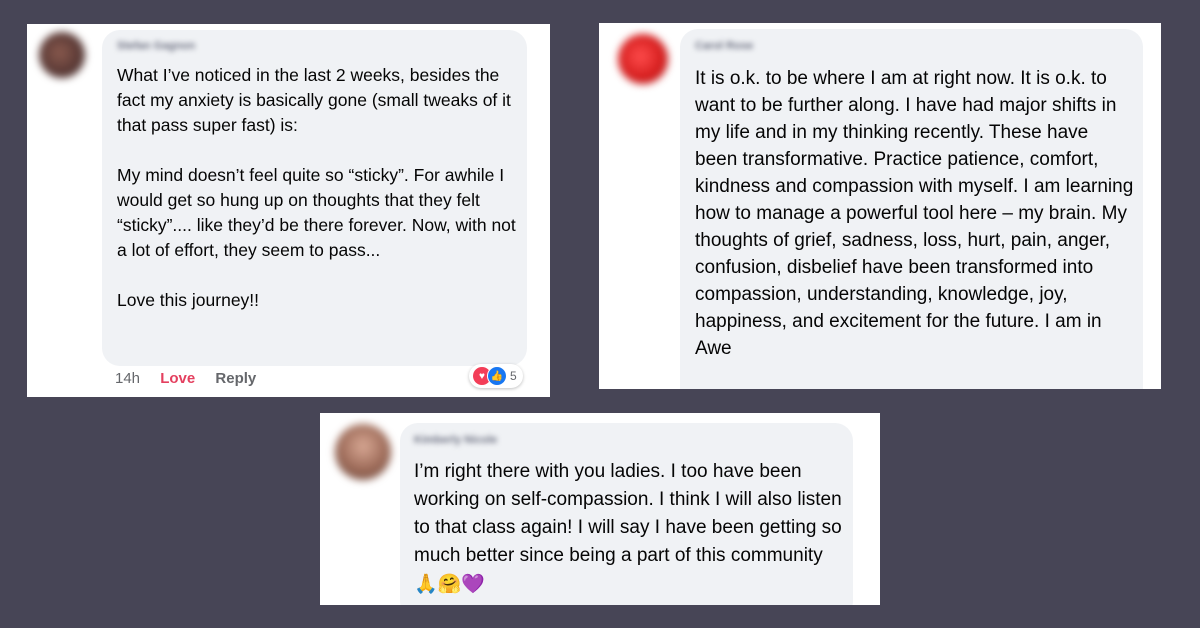 This screenshot has width=1200, height=628. What do you see at coordinates (513, 376) in the screenshot?
I see `reaction-count: 5` at bounding box center [513, 376].